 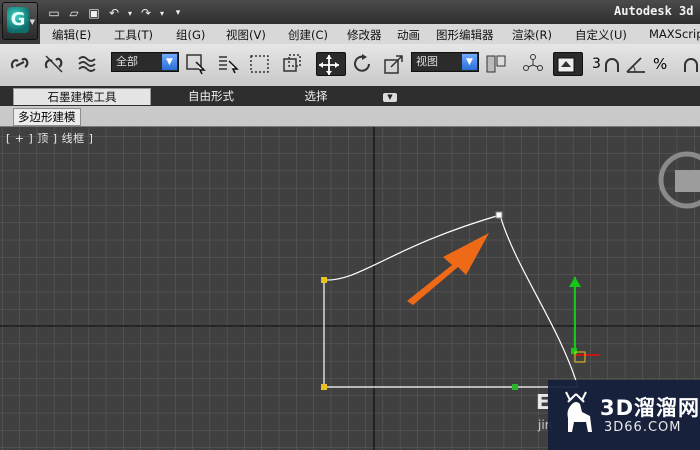 I want to click on unlink-selection-icon, so click(x=54, y=64).